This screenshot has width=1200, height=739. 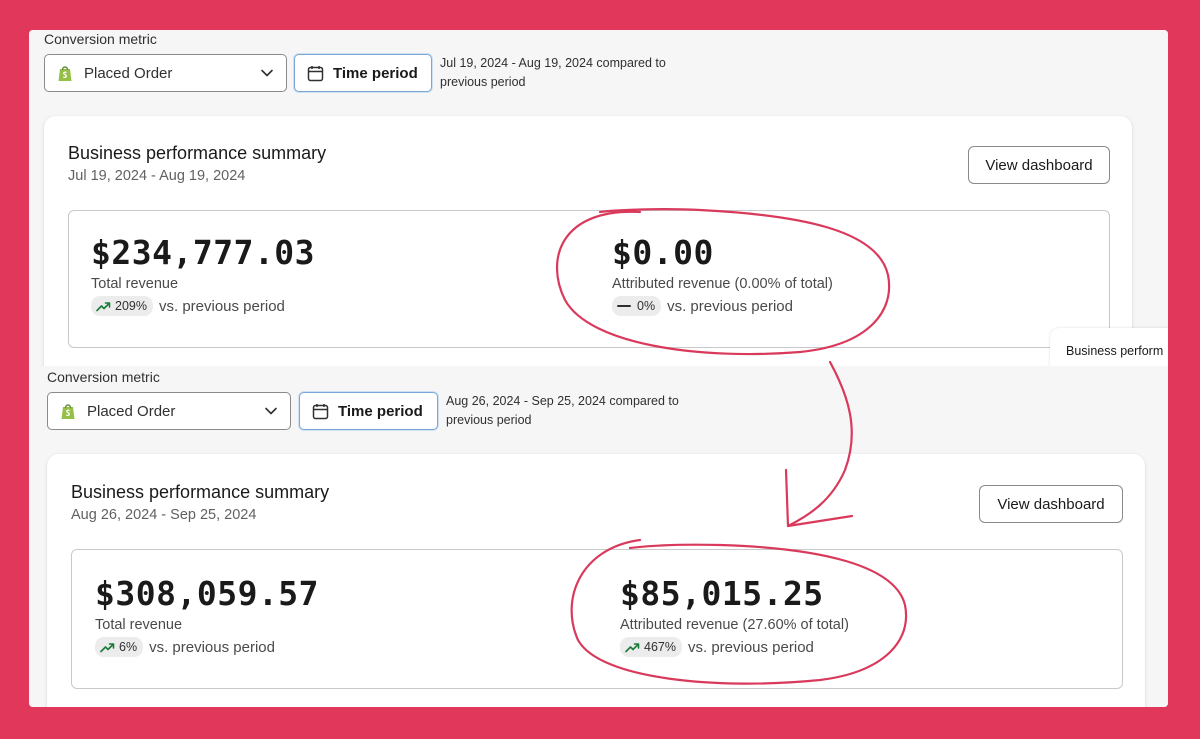 I want to click on trend-flat-icon, so click(x=624, y=306).